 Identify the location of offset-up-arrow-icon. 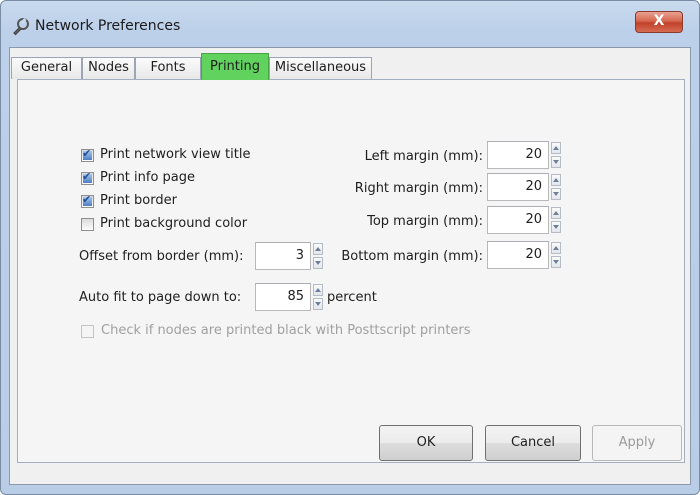
(318, 249).